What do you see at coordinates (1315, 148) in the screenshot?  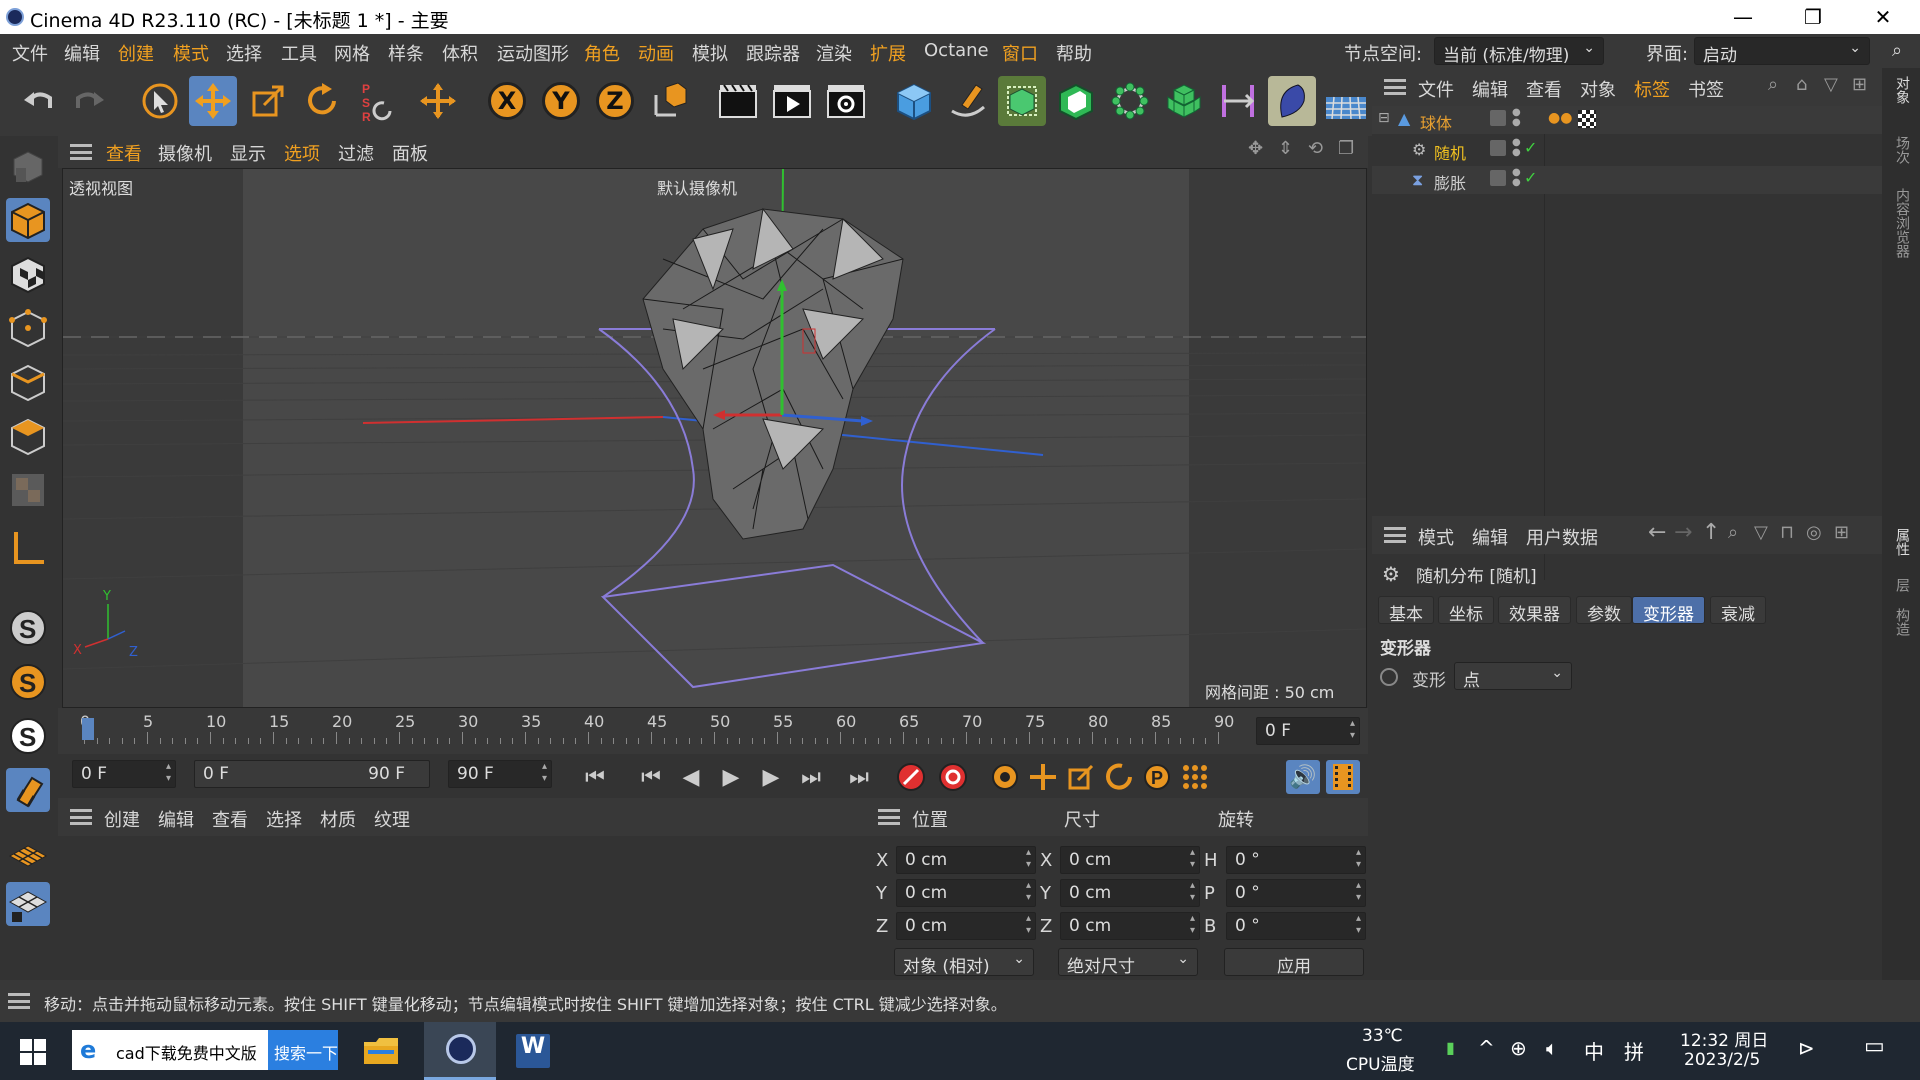 I see `vp-rotate-icon: ⟲` at bounding box center [1315, 148].